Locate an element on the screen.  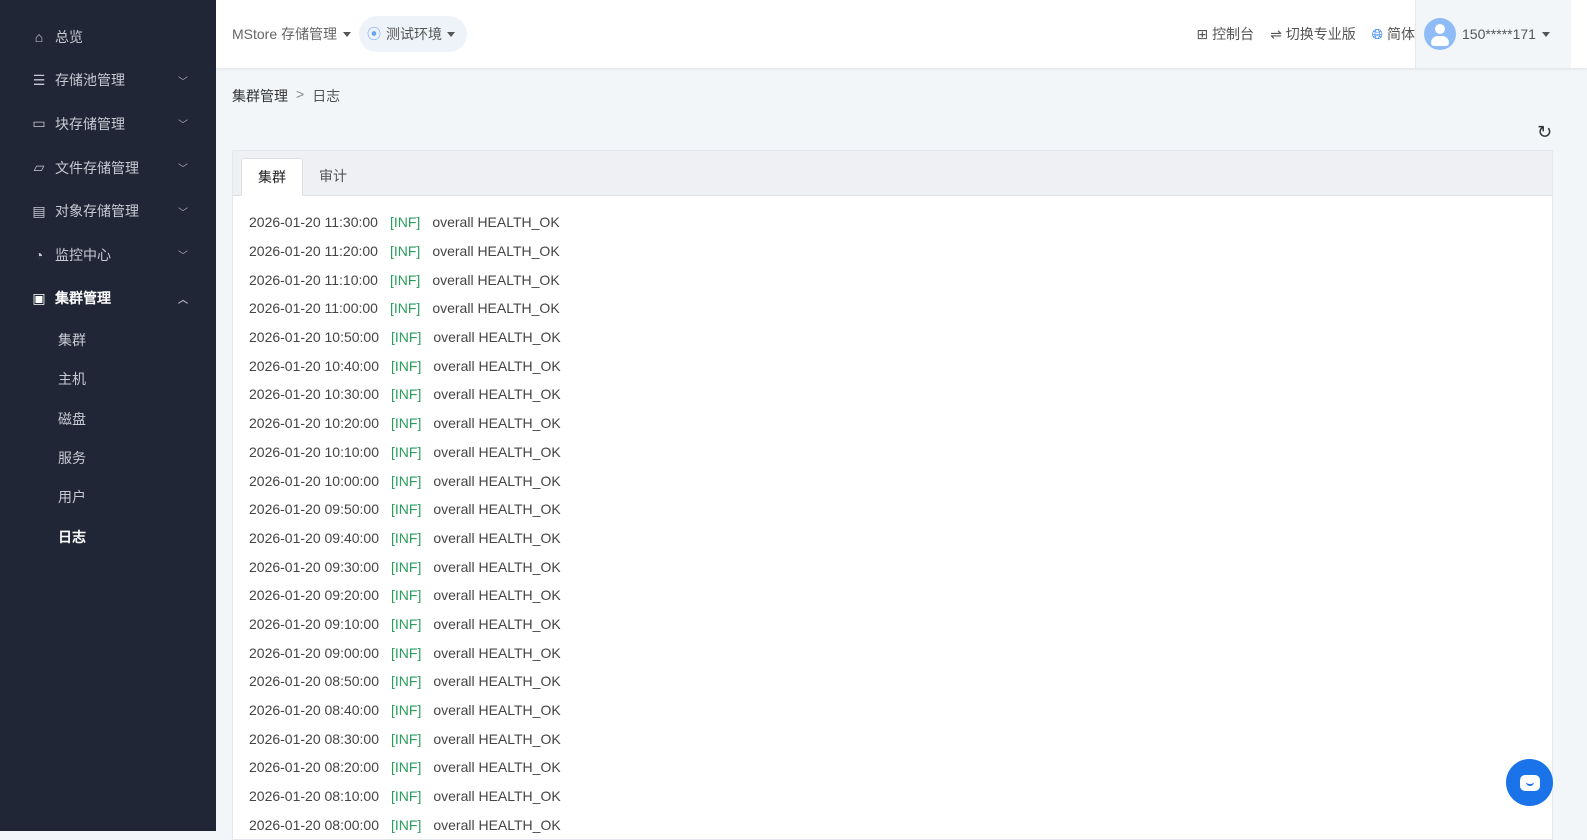
sidebar-sub-disks: 磁盘 is located at coordinates (108, 418).